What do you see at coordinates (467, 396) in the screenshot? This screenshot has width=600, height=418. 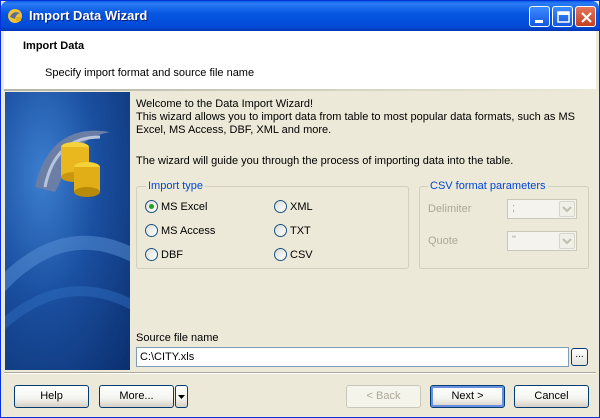 I see `next-button: Next >` at bounding box center [467, 396].